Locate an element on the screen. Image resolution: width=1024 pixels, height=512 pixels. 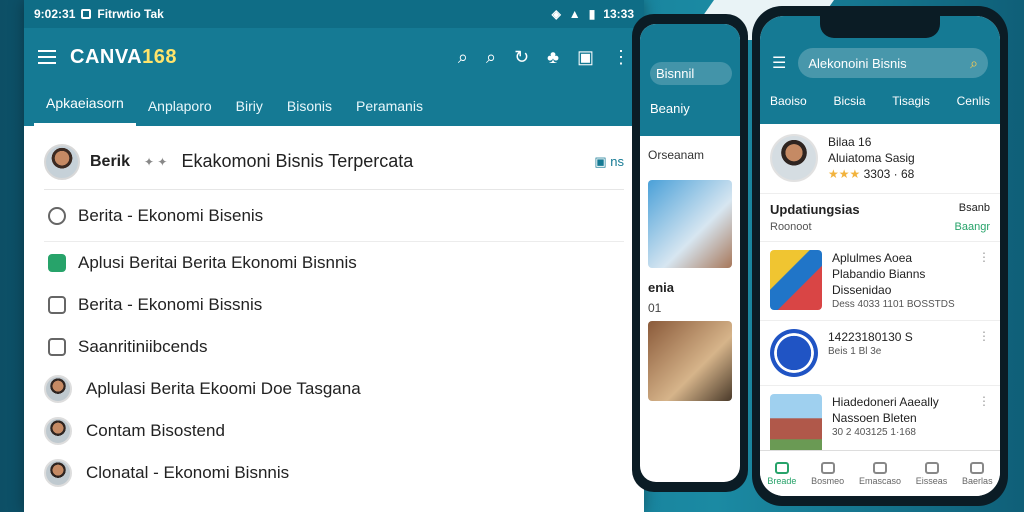
list-item: Berita - Ekonomi Bissnis is located at coordinates (334, 305).